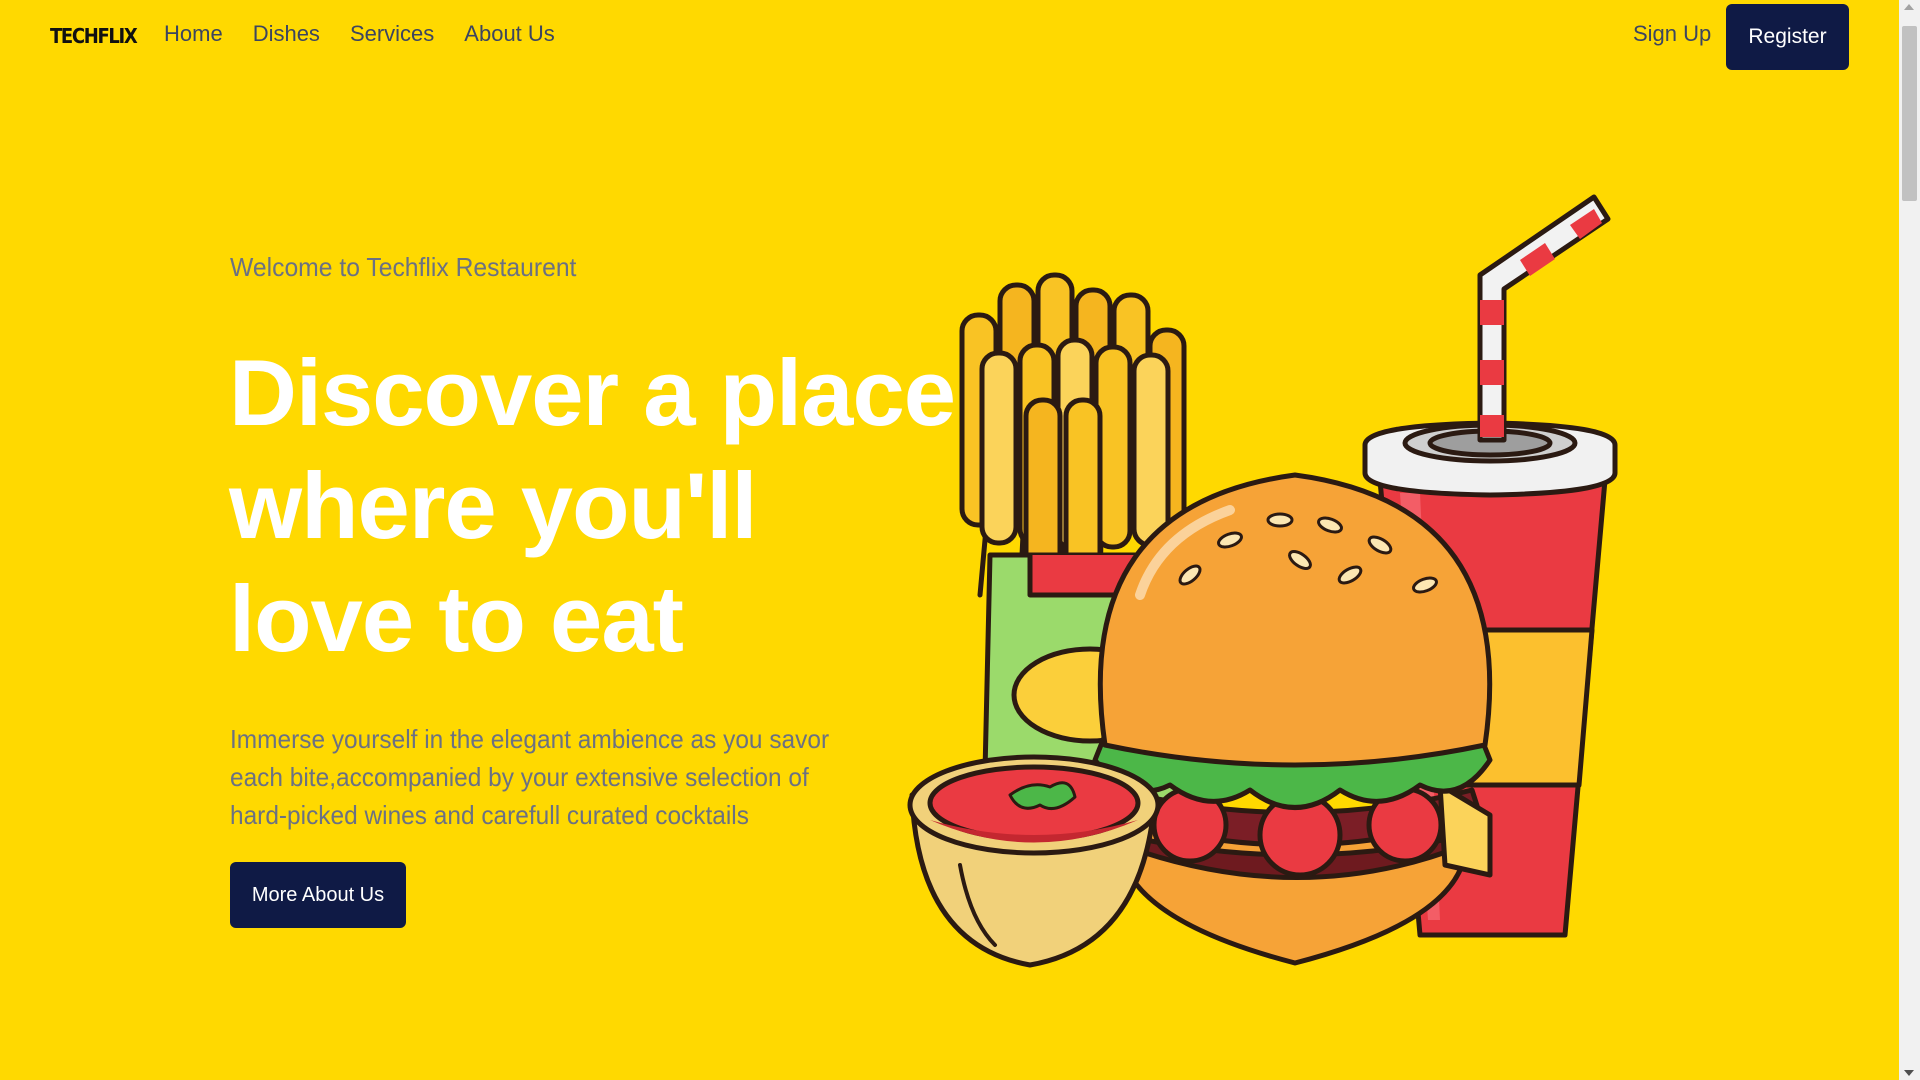  I want to click on burger, so click(1292, 719).